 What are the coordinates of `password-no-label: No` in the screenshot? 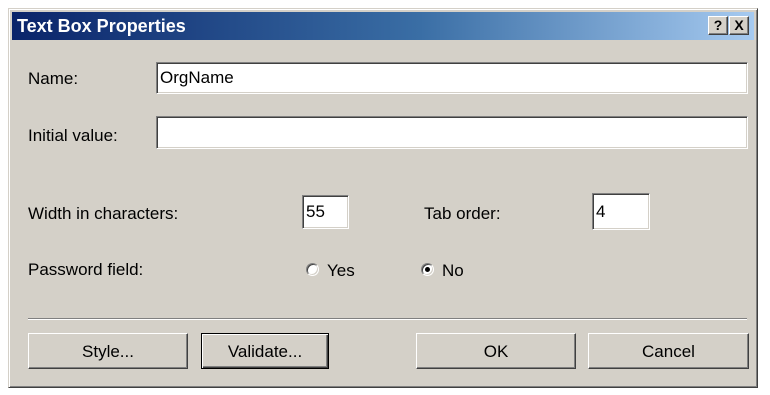 It's located at (453, 271).